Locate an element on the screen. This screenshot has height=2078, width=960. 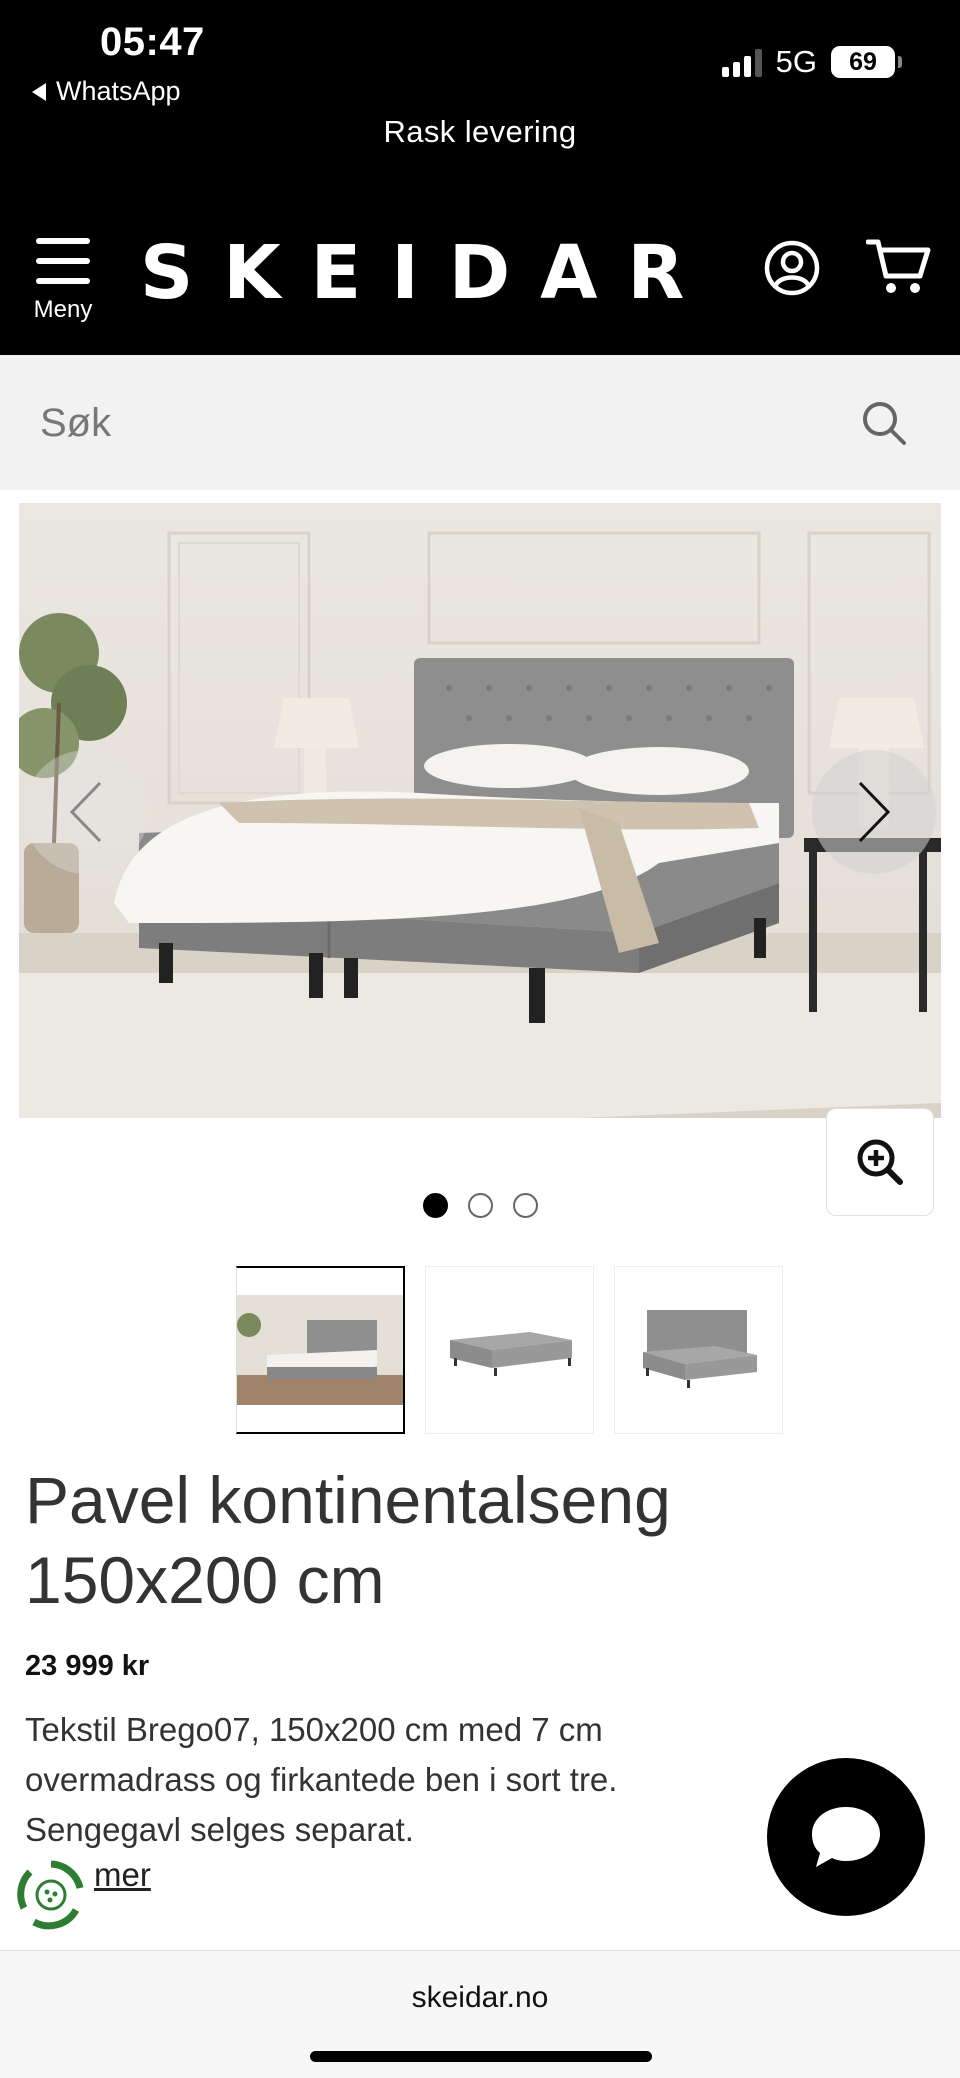
brand-logo: SKEIDAR is located at coordinates (427, 273).